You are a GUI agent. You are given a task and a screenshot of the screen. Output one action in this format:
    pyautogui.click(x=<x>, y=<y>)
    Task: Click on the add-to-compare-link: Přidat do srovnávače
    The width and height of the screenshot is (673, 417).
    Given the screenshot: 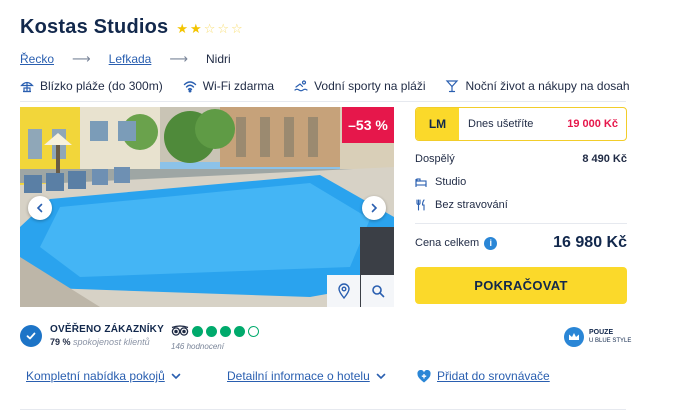 What is the action you would take?
    pyautogui.click(x=483, y=376)
    